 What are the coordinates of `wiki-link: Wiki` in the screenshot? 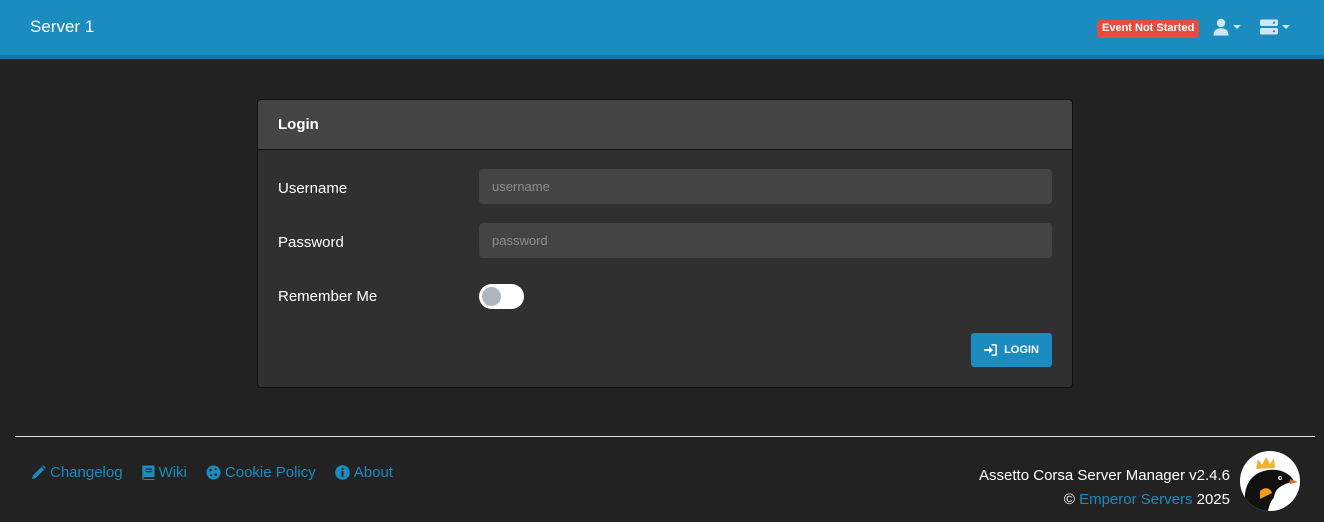 It's located at (164, 472).